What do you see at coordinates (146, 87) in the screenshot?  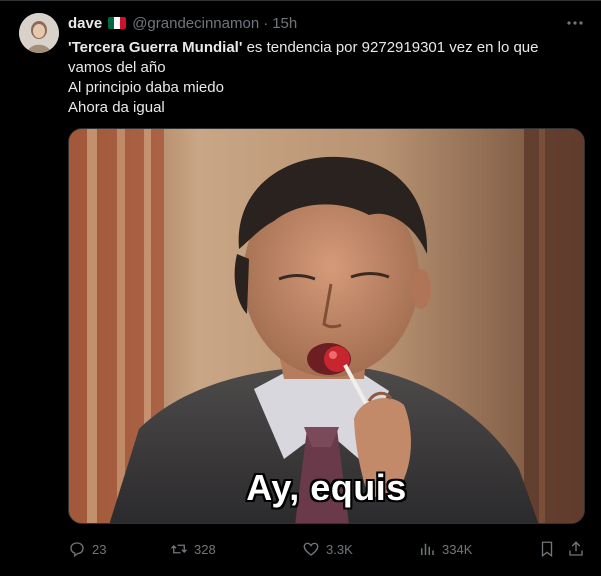 I see `tweet-text-line-3: Al principio daba miedo` at bounding box center [146, 87].